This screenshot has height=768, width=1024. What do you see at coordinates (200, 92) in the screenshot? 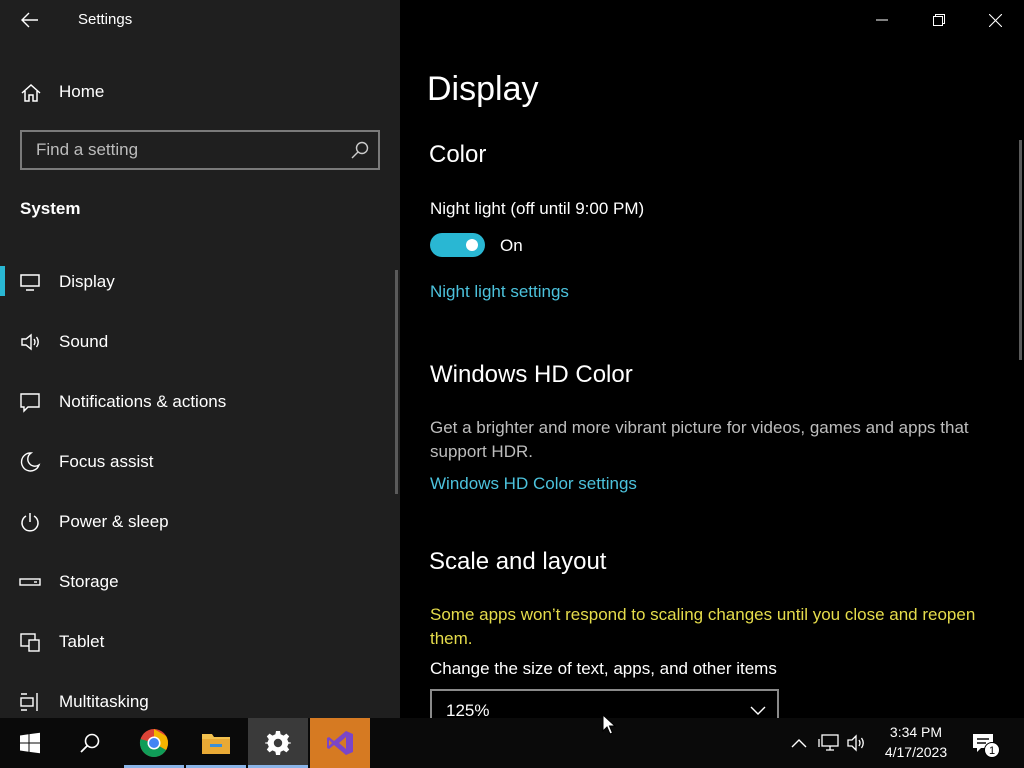
I see `nav-home: Home` at bounding box center [200, 92].